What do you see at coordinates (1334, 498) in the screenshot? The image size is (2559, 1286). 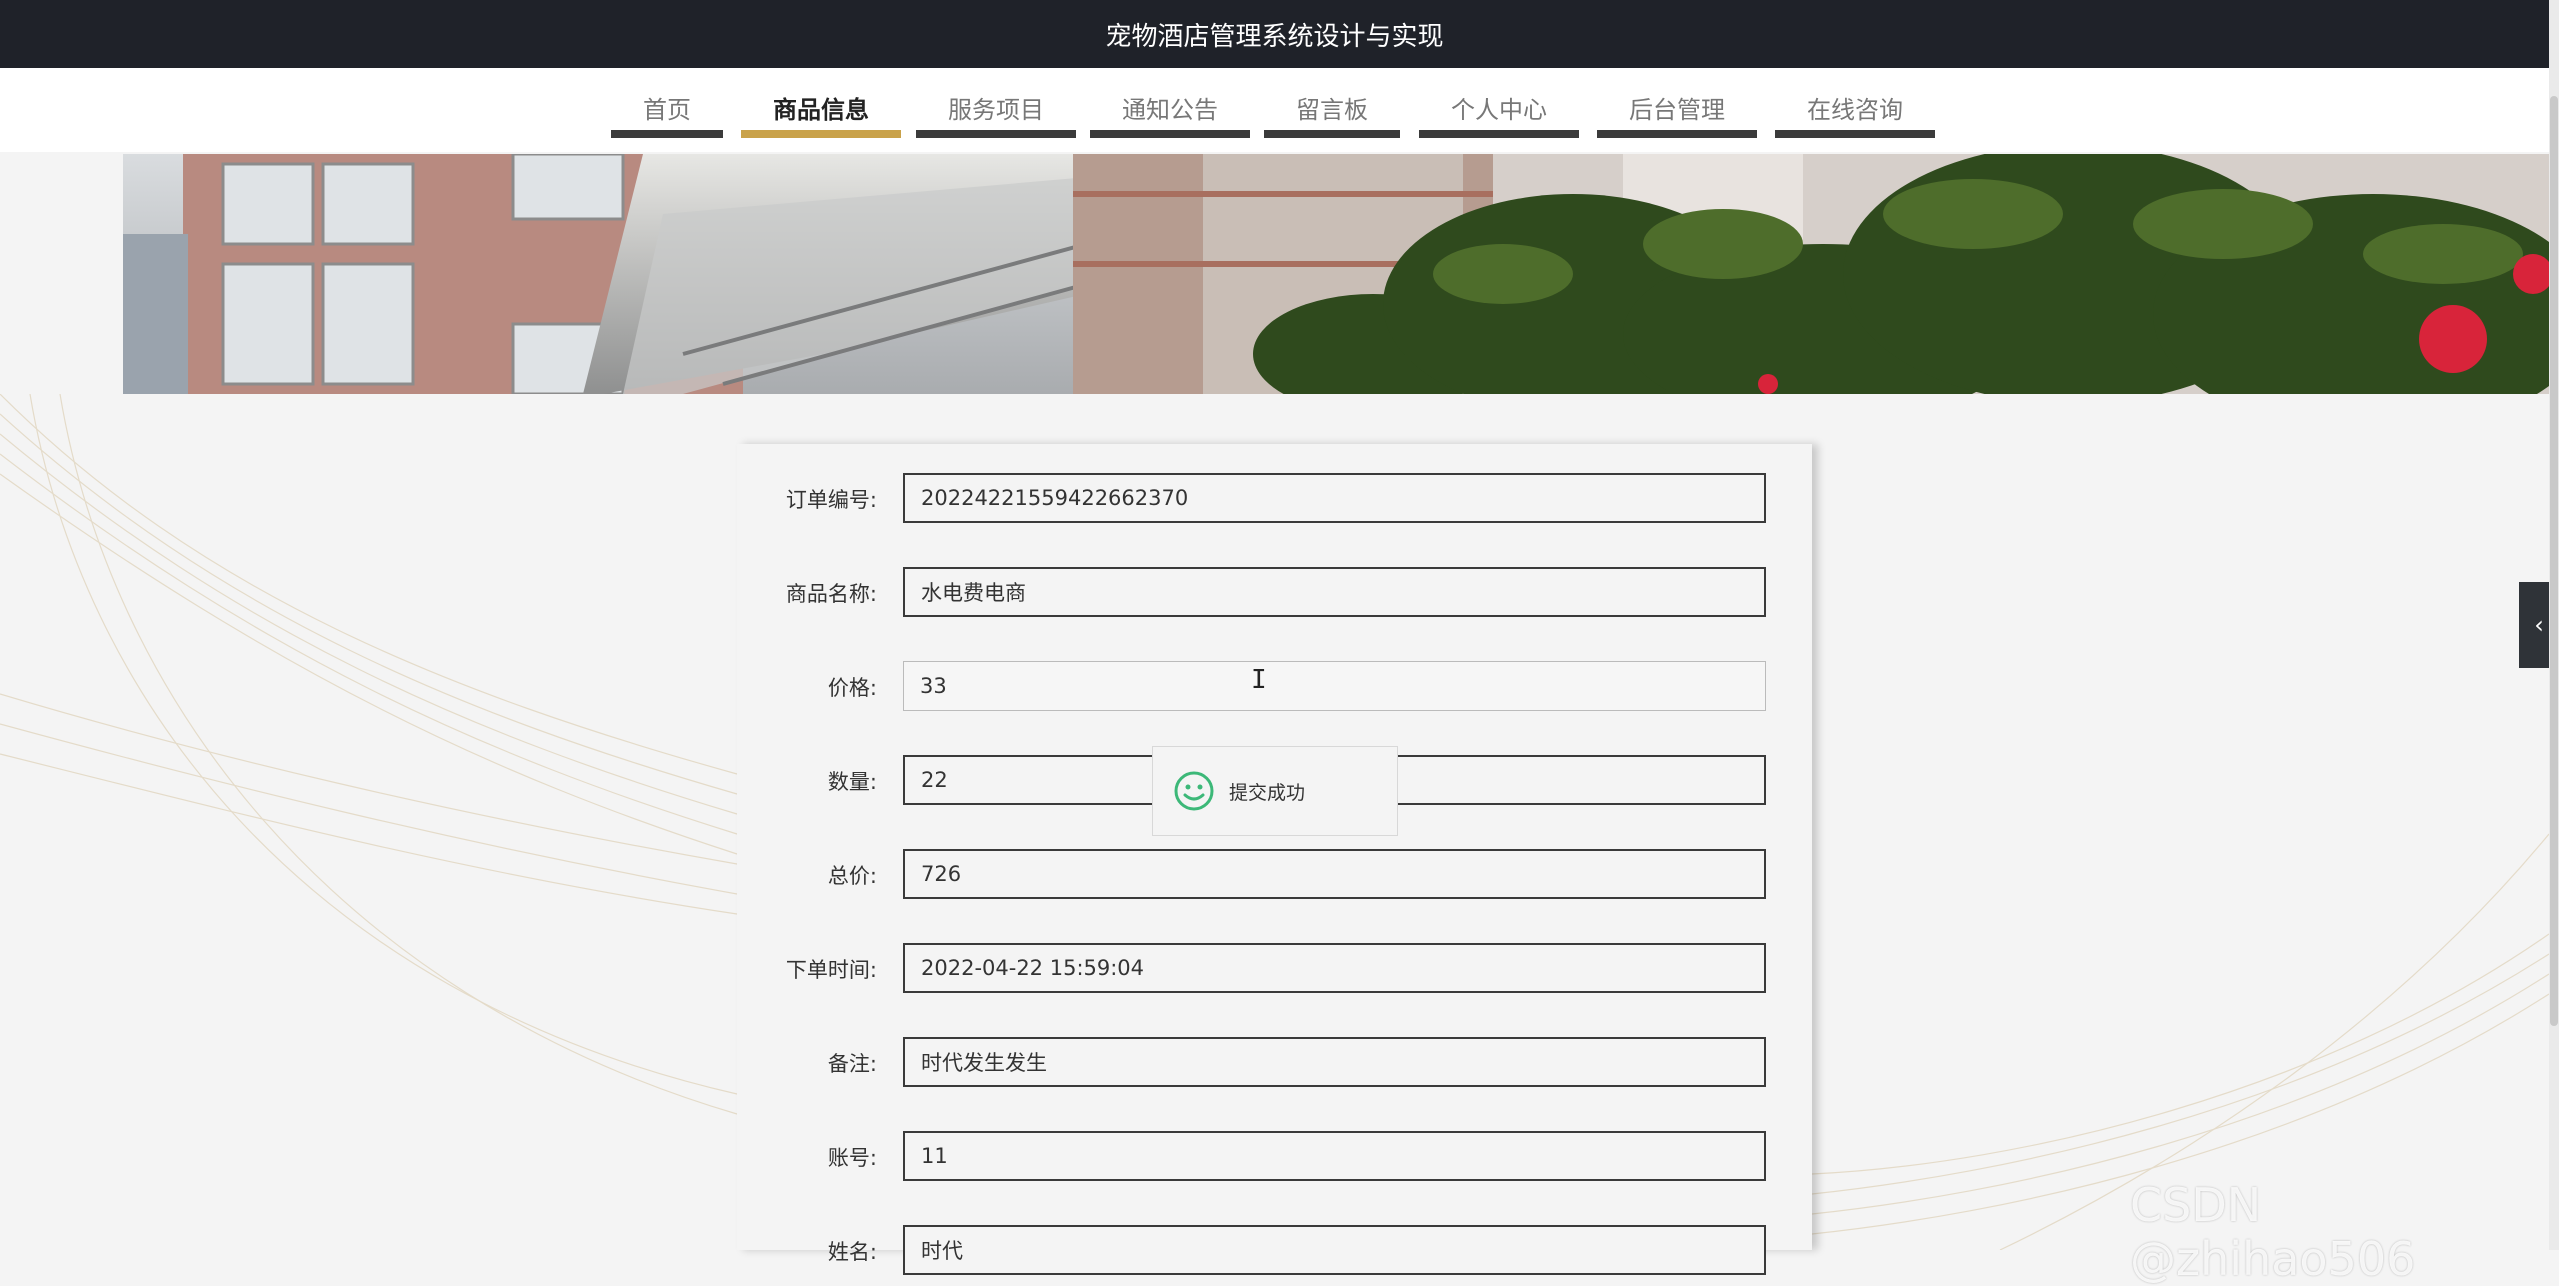 I see `order-number-input` at bounding box center [1334, 498].